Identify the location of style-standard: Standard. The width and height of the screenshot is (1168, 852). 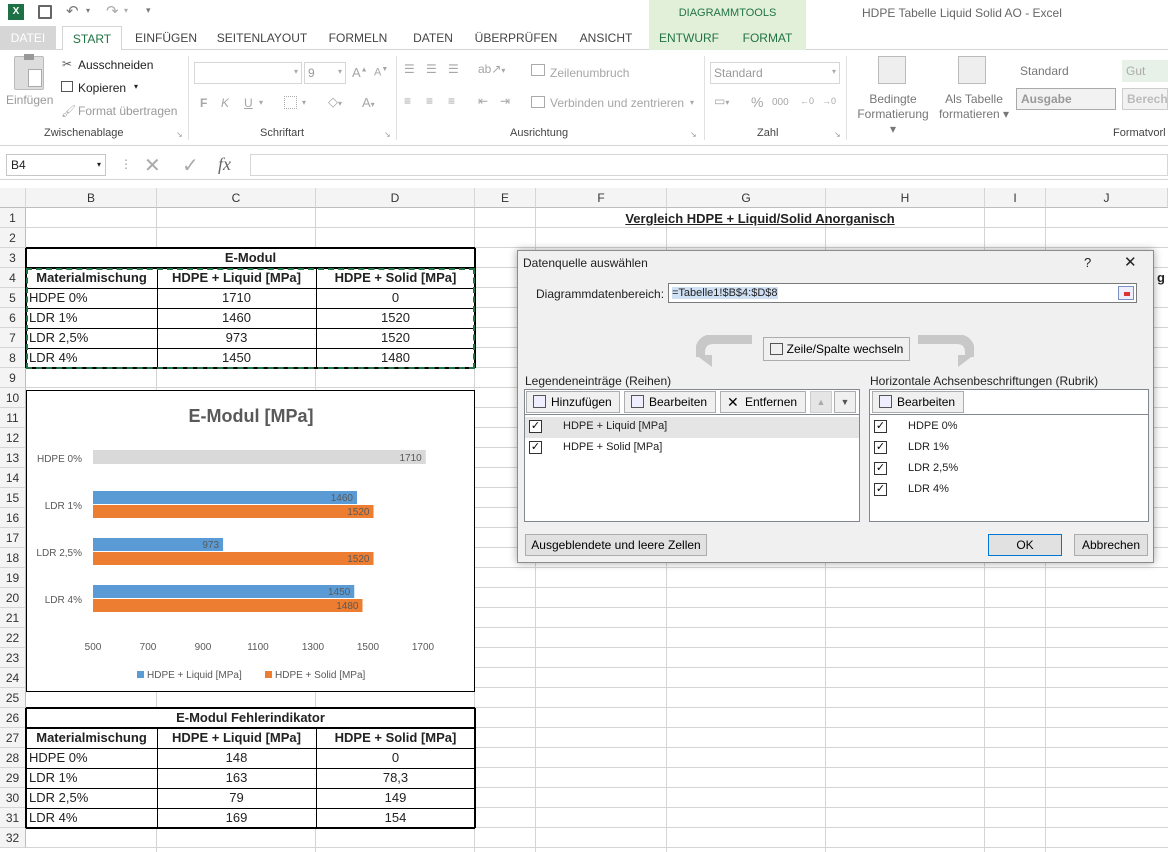
(1066, 71).